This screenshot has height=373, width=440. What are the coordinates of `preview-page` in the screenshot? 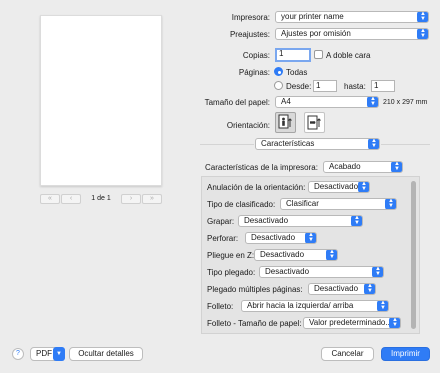 It's located at (101, 100).